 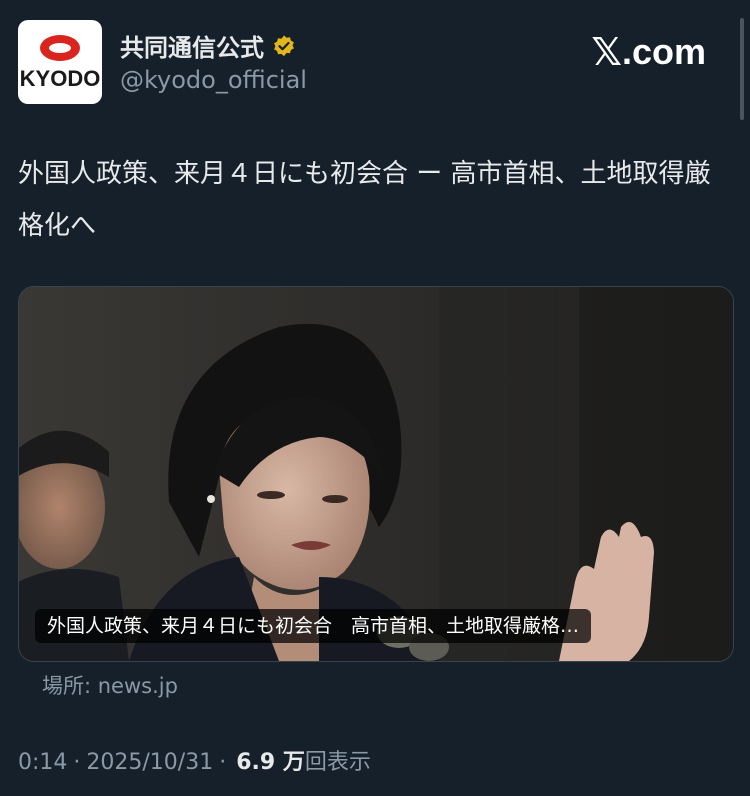 I want to click on scrollbar, so click(x=742, y=69).